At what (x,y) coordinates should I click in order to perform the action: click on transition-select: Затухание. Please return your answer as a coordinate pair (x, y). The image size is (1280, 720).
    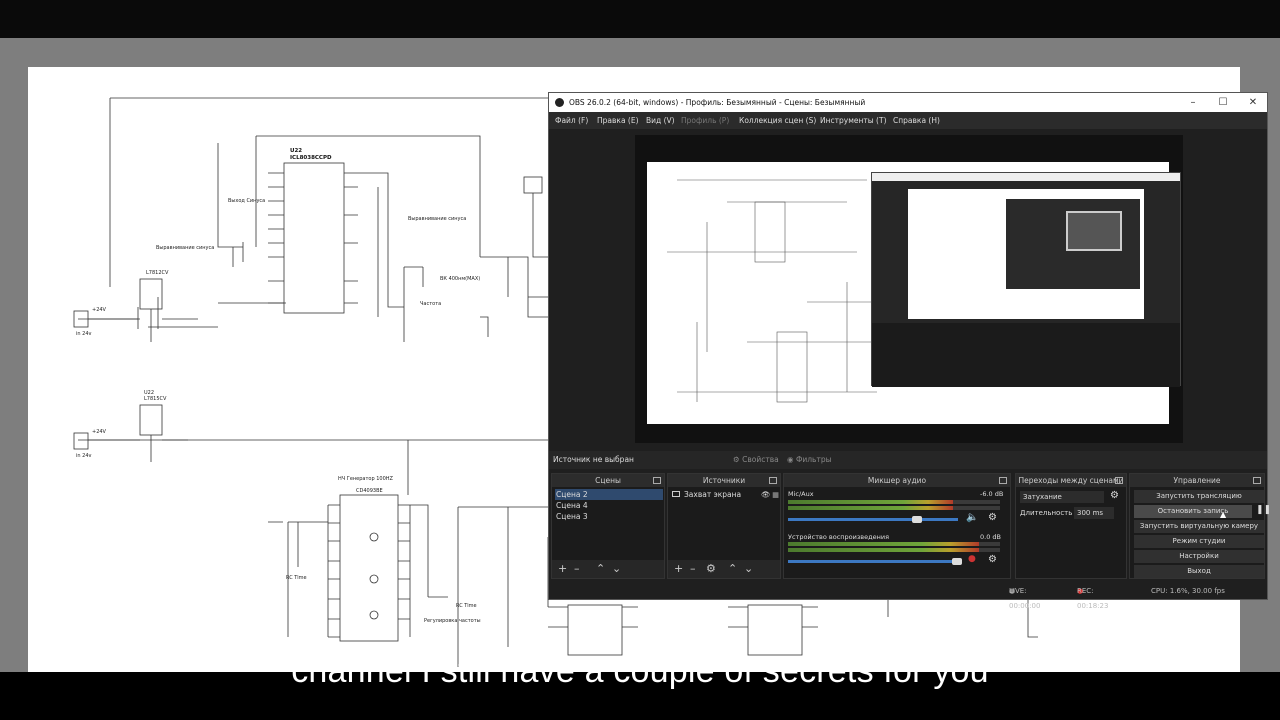
    Looking at the image, I should click on (1062, 497).